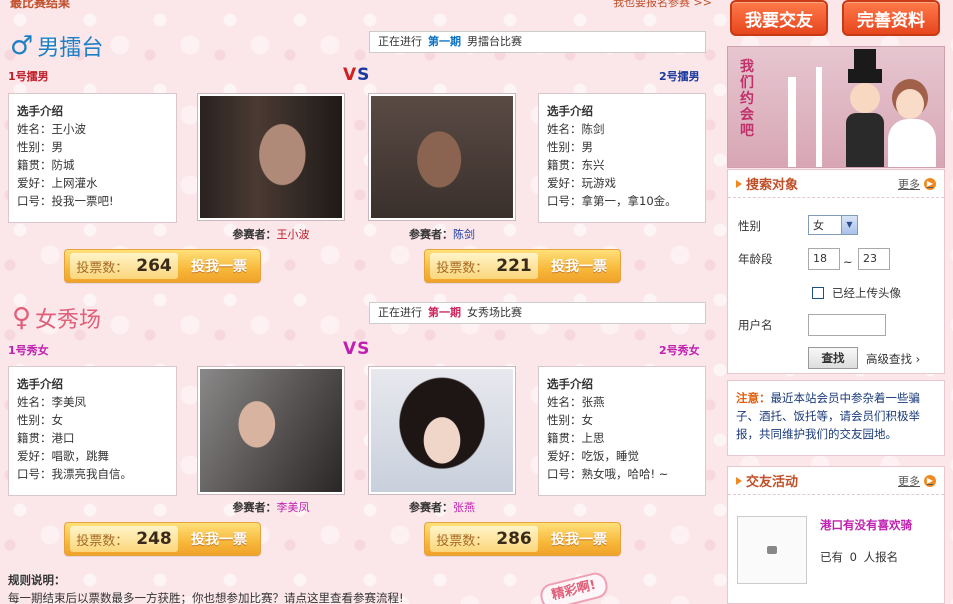  I want to click on male-left-photo, so click(271, 157).